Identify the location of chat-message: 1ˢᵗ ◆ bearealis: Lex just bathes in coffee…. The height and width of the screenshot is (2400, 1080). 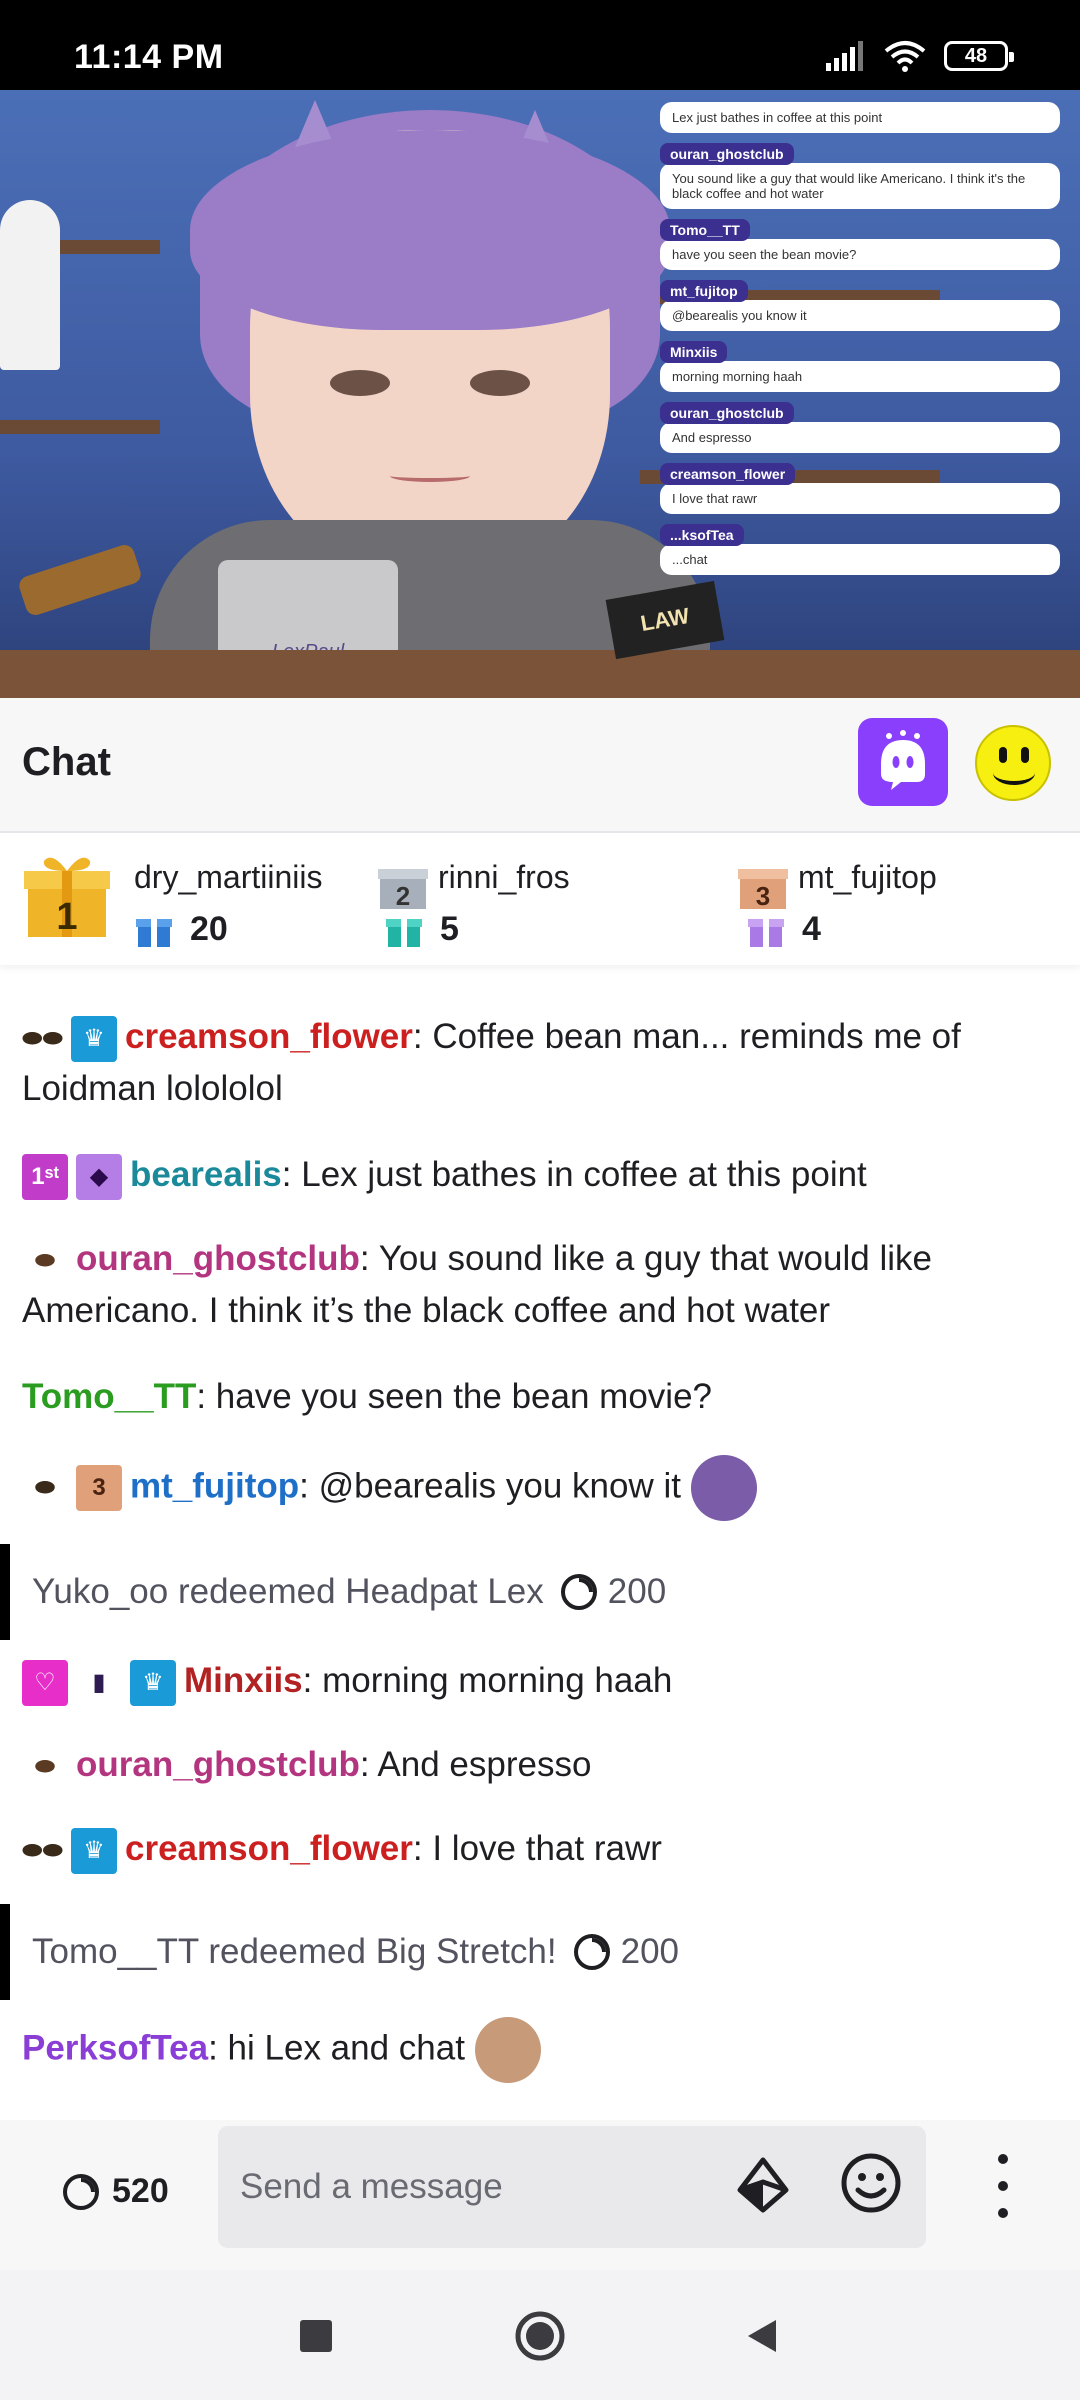
(540, 1175).